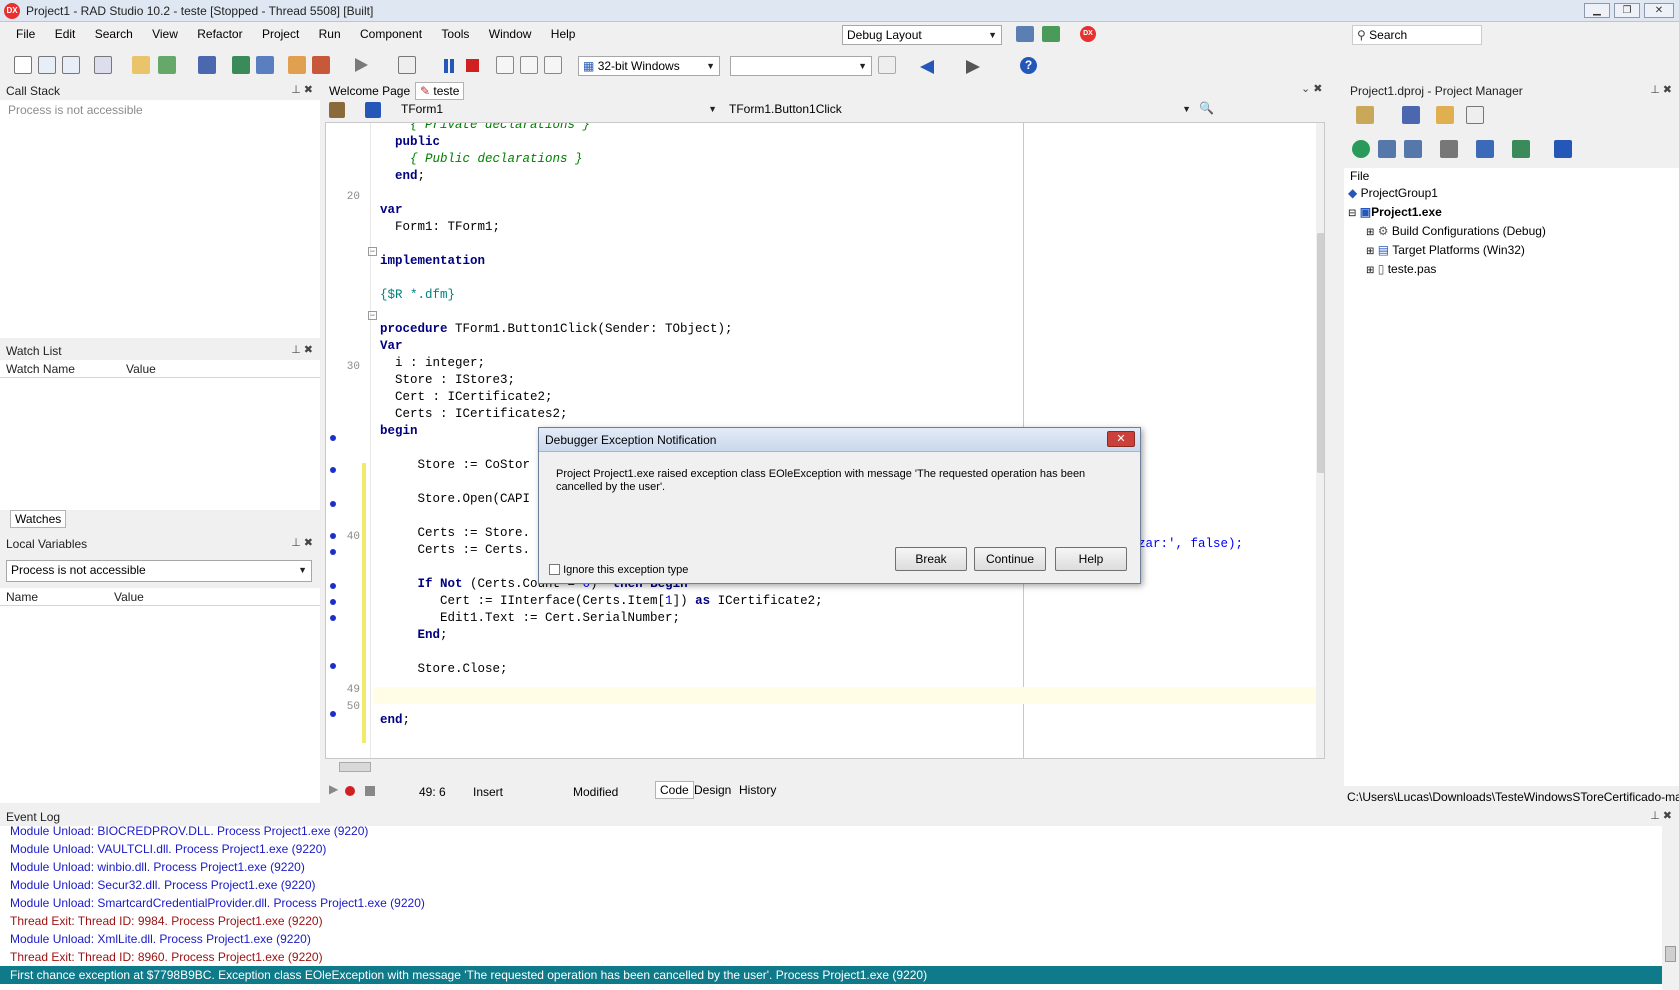 The image size is (1679, 990). Describe the element at coordinates (510, 34) in the screenshot. I see `menu-window: Window` at that location.